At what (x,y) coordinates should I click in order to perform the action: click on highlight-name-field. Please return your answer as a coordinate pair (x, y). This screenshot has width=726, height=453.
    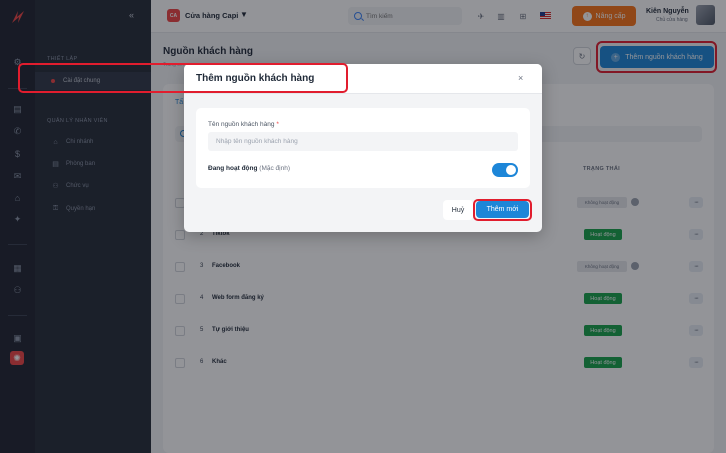
    Looking at the image, I should click on (183, 78).